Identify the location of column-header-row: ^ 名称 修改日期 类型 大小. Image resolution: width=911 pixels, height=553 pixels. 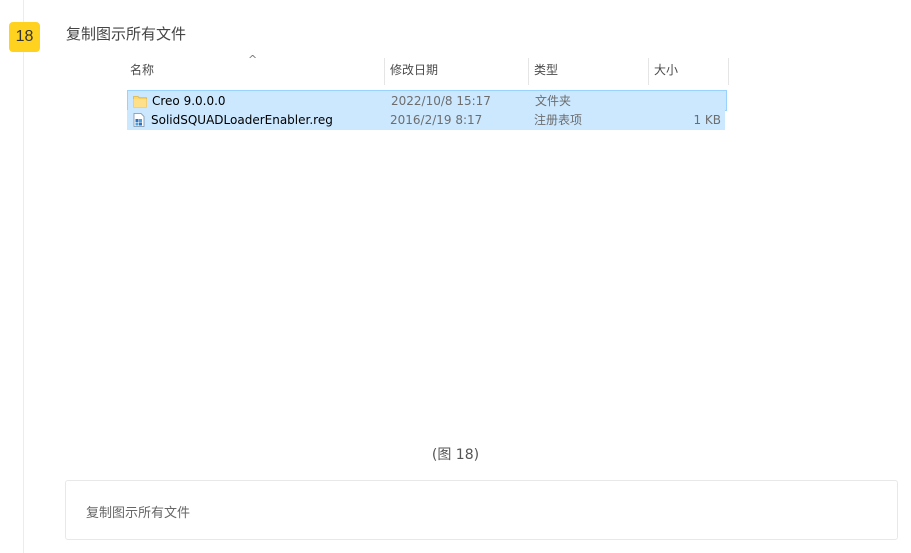
(428, 69).